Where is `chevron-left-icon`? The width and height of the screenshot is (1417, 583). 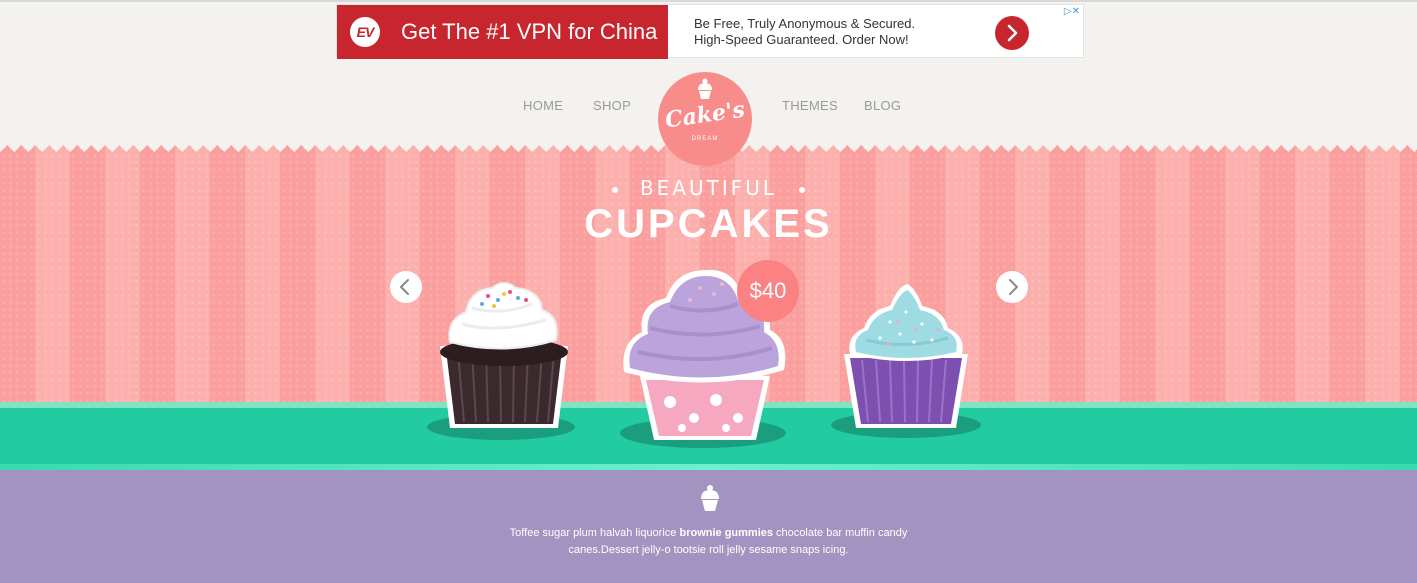 chevron-left-icon is located at coordinates (404, 287).